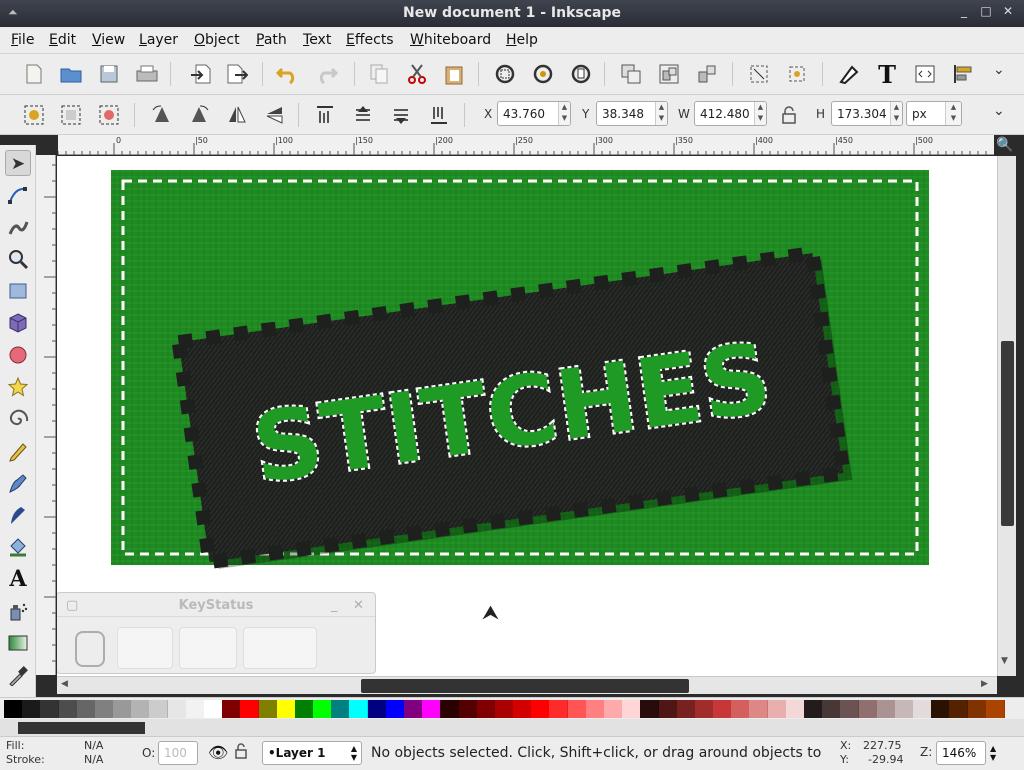  Describe the element at coordinates (370, 40) in the screenshot. I see `menu-effects: Effects` at that location.